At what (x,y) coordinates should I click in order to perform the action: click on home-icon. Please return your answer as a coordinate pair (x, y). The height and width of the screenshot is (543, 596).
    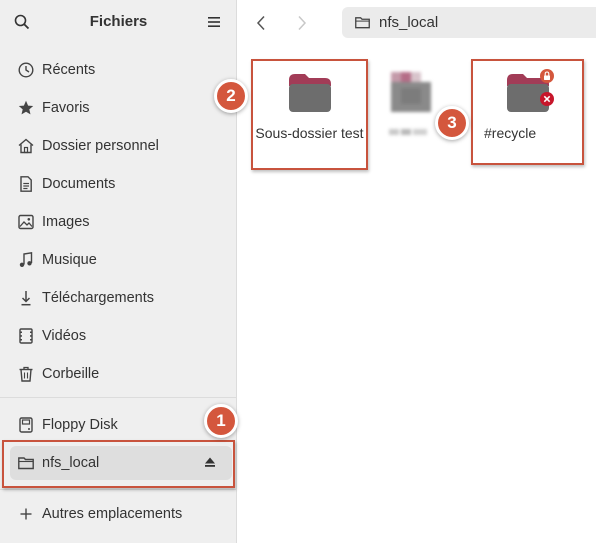
    Looking at the image, I should click on (26, 146).